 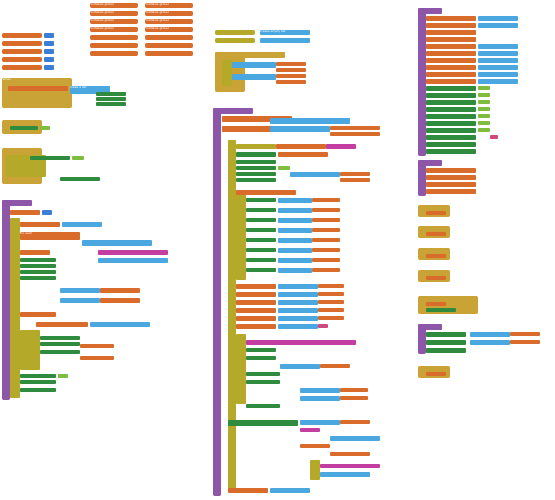 I want to click on for-each-block: for each, so click(x=50, y=236).